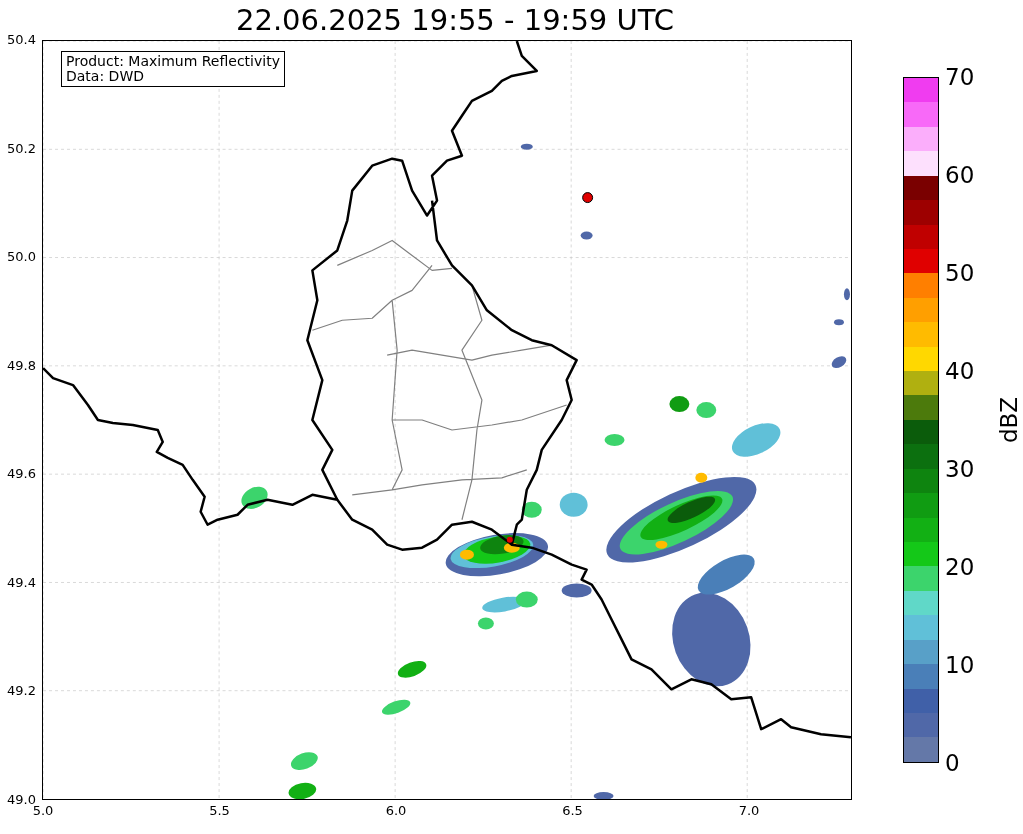 The height and width of the screenshot is (834, 1023). What do you see at coordinates (960, 77) in the screenshot?
I see `colorbar-tick-label: 70` at bounding box center [960, 77].